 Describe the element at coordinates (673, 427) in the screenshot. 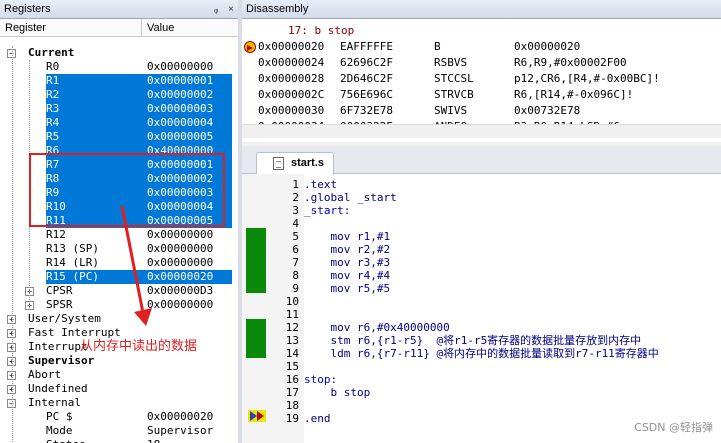

I see `watermark: CSDN @轻指弹` at that location.